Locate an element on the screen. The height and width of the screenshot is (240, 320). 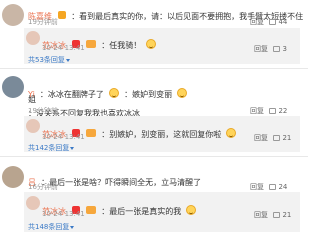
reply-text: ：最后一张是真实的我 is located at coordinates (141, 211).